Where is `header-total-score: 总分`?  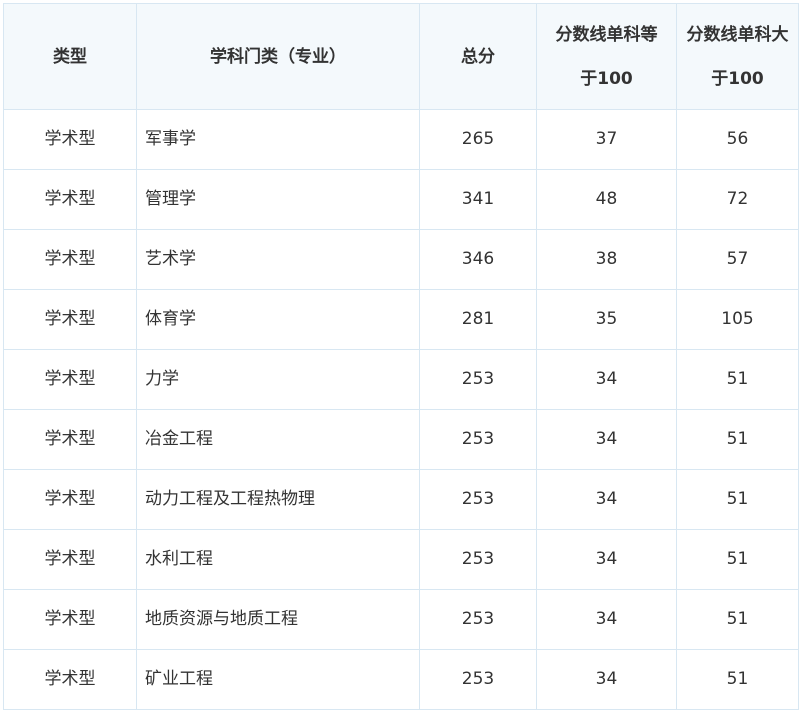 header-total-score: 总分 is located at coordinates (478, 56).